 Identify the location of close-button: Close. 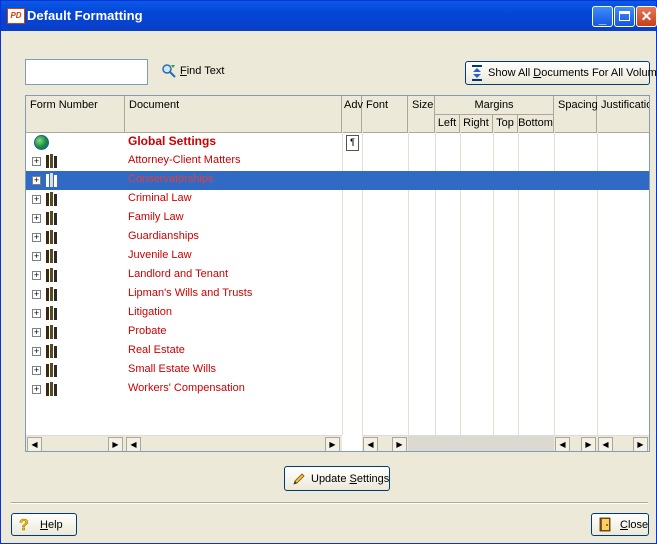
(620, 524).